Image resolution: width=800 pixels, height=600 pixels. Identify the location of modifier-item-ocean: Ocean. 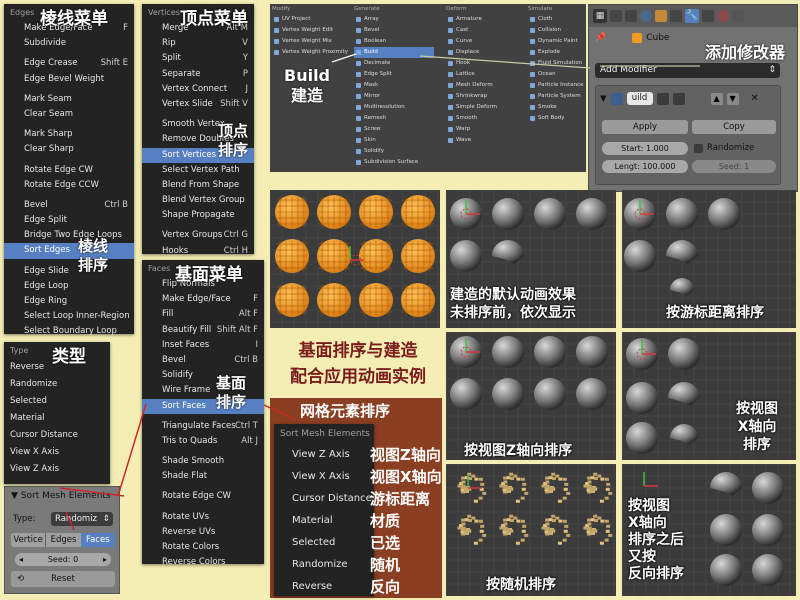
(556, 74).